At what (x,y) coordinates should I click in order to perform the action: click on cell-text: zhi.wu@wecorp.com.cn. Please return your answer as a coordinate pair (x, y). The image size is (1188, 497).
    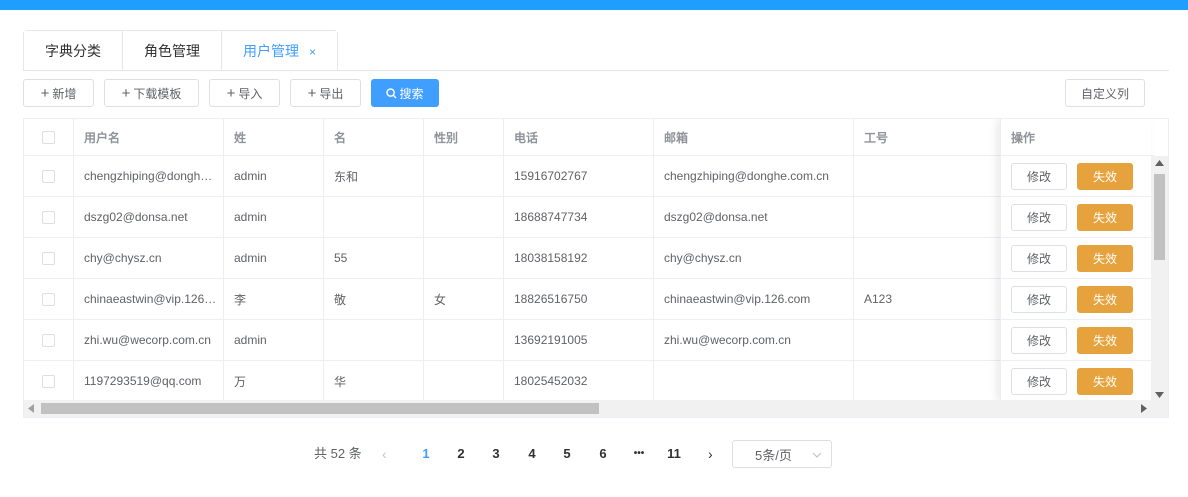
    Looking at the image, I should click on (147, 340).